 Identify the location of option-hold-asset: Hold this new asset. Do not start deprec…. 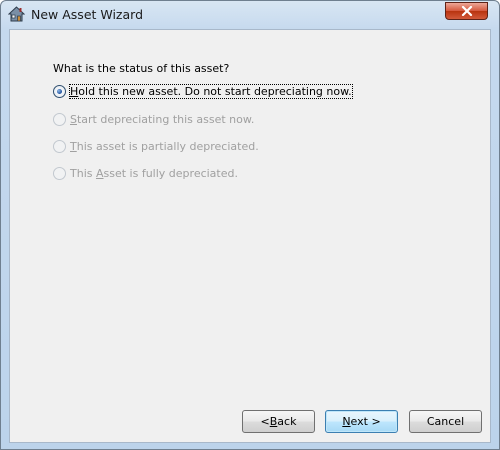
(203, 91).